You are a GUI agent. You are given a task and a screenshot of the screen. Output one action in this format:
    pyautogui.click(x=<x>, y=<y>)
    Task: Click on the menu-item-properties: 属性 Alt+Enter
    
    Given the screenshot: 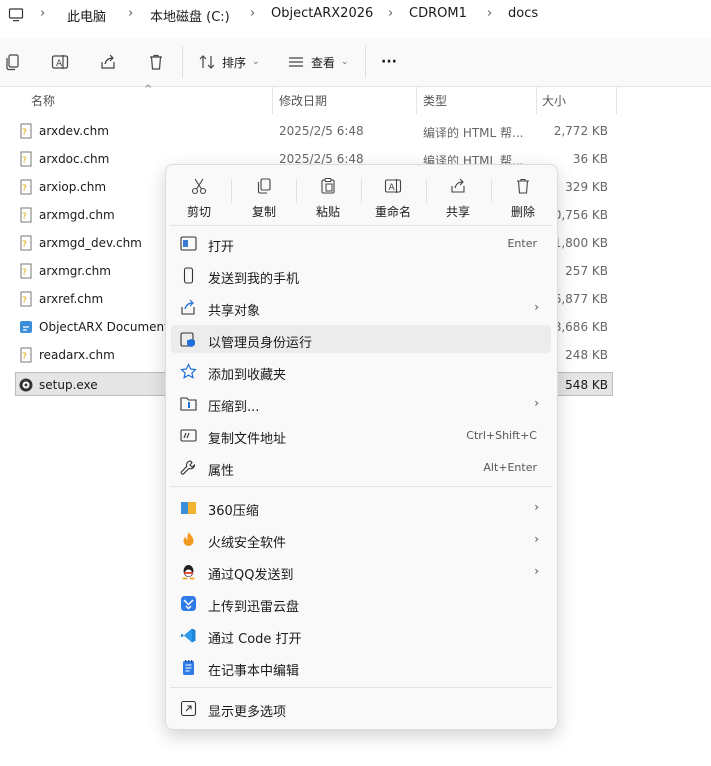 What is the action you would take?
    pyautogui.click(x=361, y=467)
    